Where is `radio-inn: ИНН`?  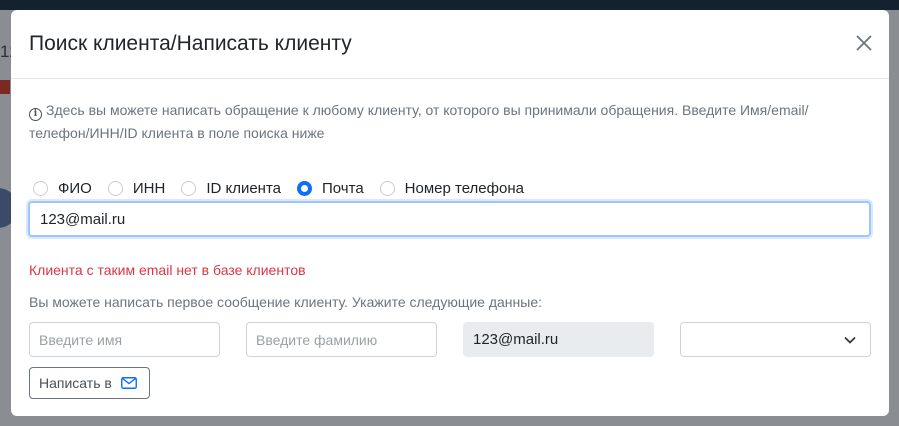 radio-inn: ИНН is located at coordinates (136, 188).